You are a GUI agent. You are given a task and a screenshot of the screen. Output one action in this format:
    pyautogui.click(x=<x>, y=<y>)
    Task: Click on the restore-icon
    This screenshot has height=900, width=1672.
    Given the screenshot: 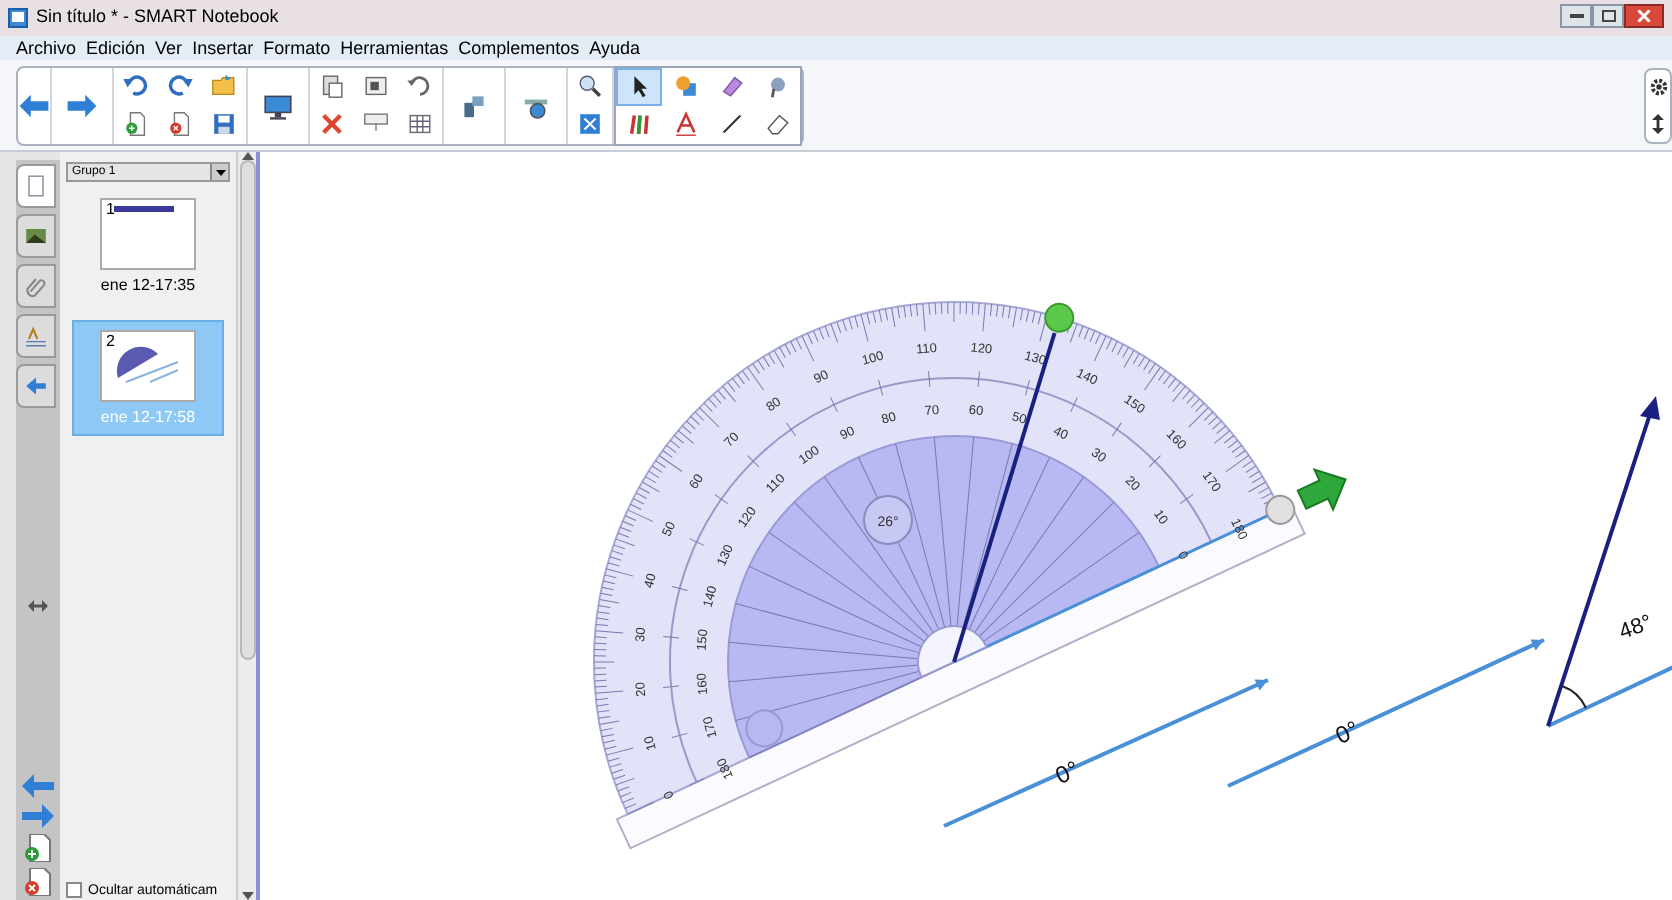 What is the action you would take?
    pyautogui.click(x=1608, y=16)
    